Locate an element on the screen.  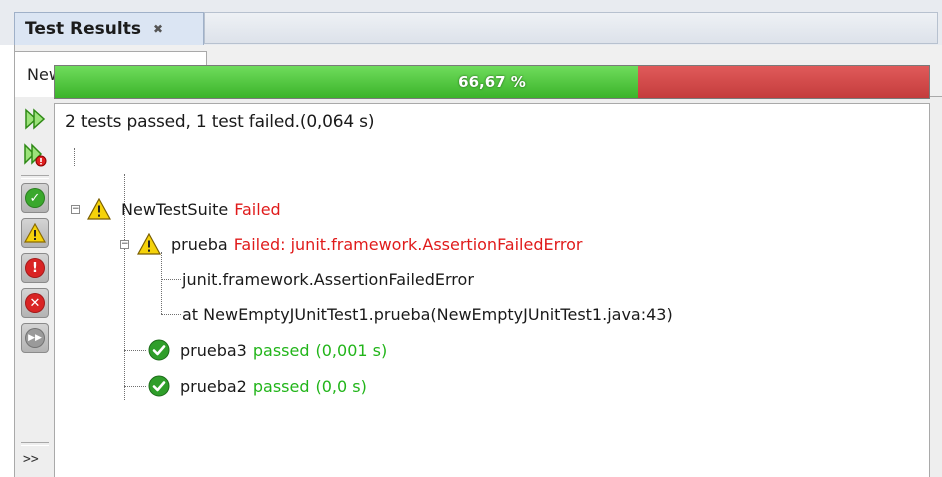
test-progress-bar: 66,67 % is located at coordinates (492, 82).